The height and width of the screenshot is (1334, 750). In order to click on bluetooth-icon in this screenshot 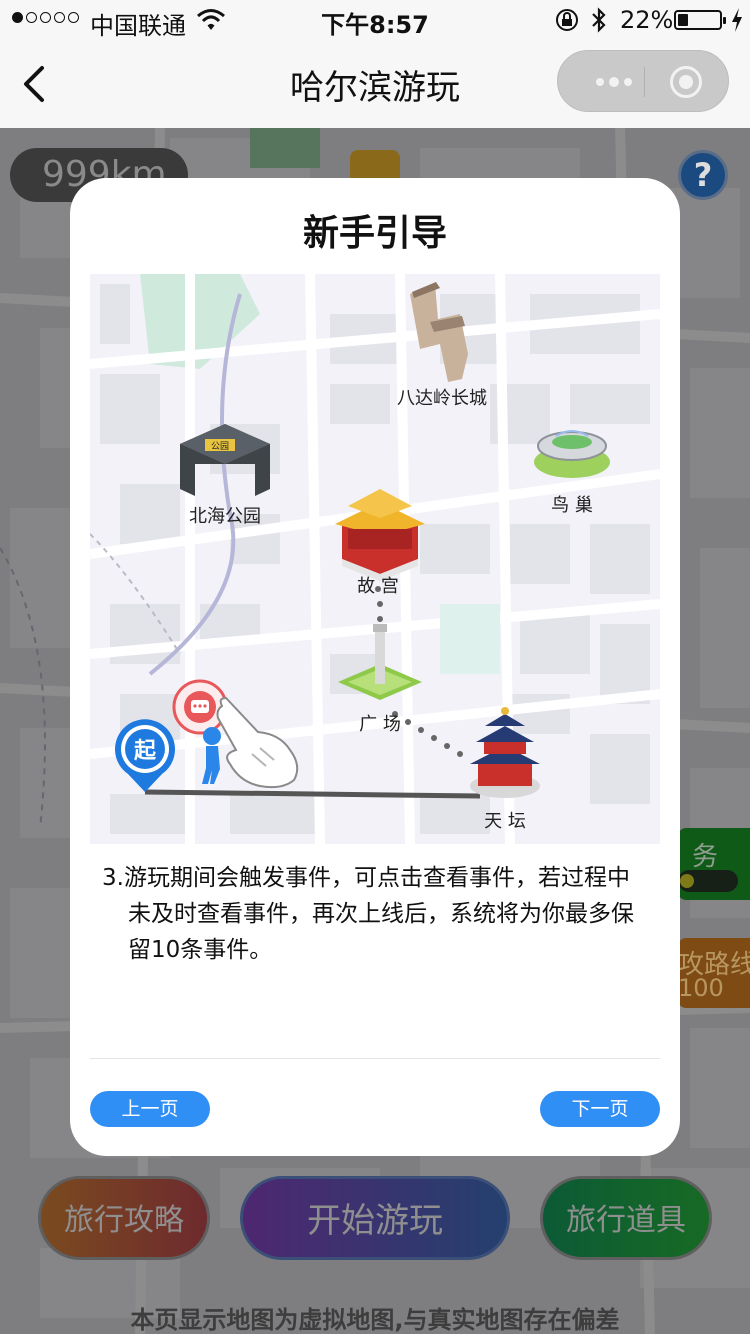, I will do `click(599, 20)`.